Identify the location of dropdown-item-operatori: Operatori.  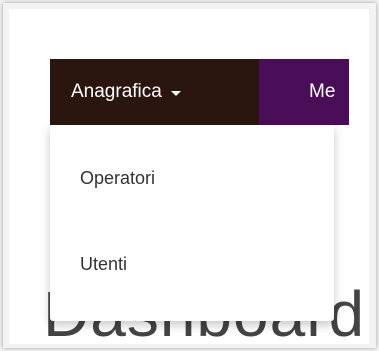
(192, 178).